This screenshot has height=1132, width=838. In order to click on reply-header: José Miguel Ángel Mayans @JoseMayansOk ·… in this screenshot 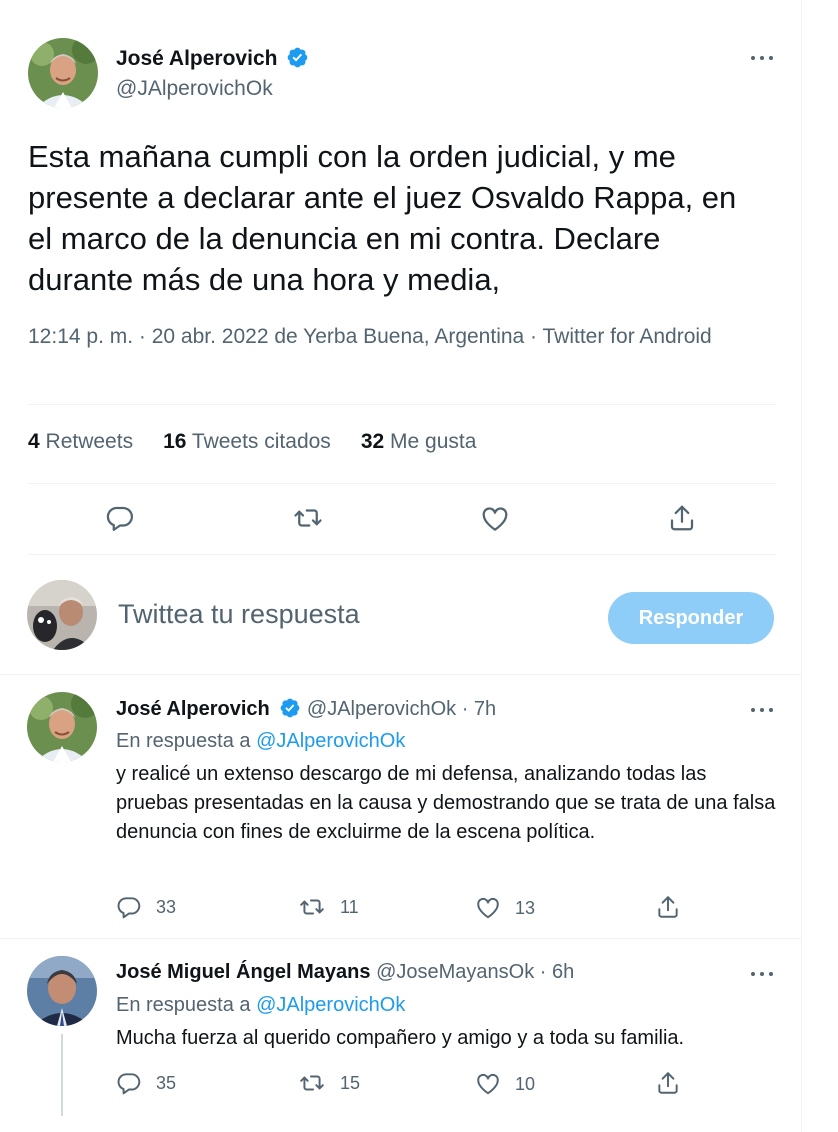, I will do `click(345, 972)`.